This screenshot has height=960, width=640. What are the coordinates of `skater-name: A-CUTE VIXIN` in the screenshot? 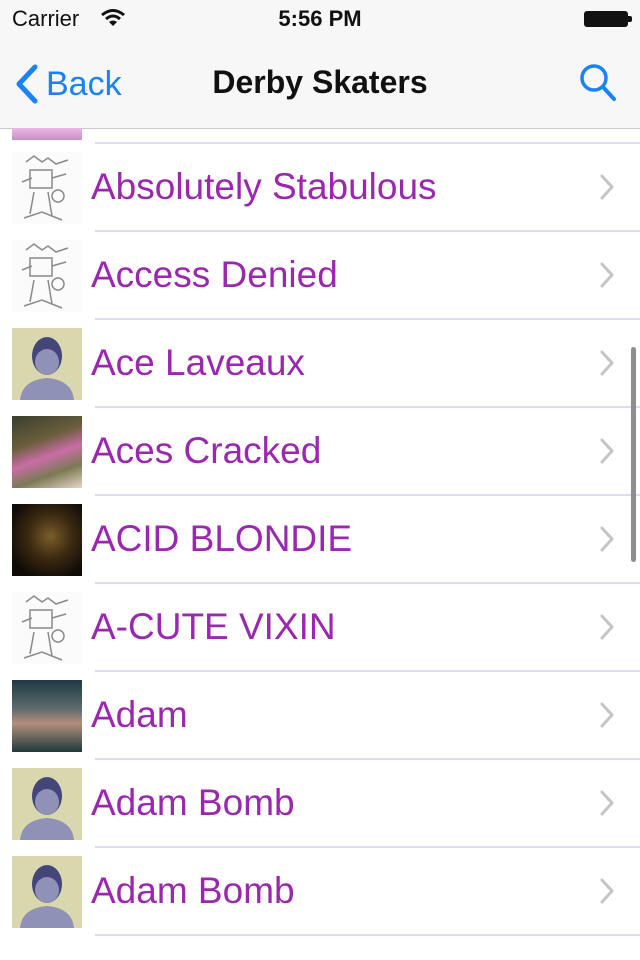 It's located at (213, 626).